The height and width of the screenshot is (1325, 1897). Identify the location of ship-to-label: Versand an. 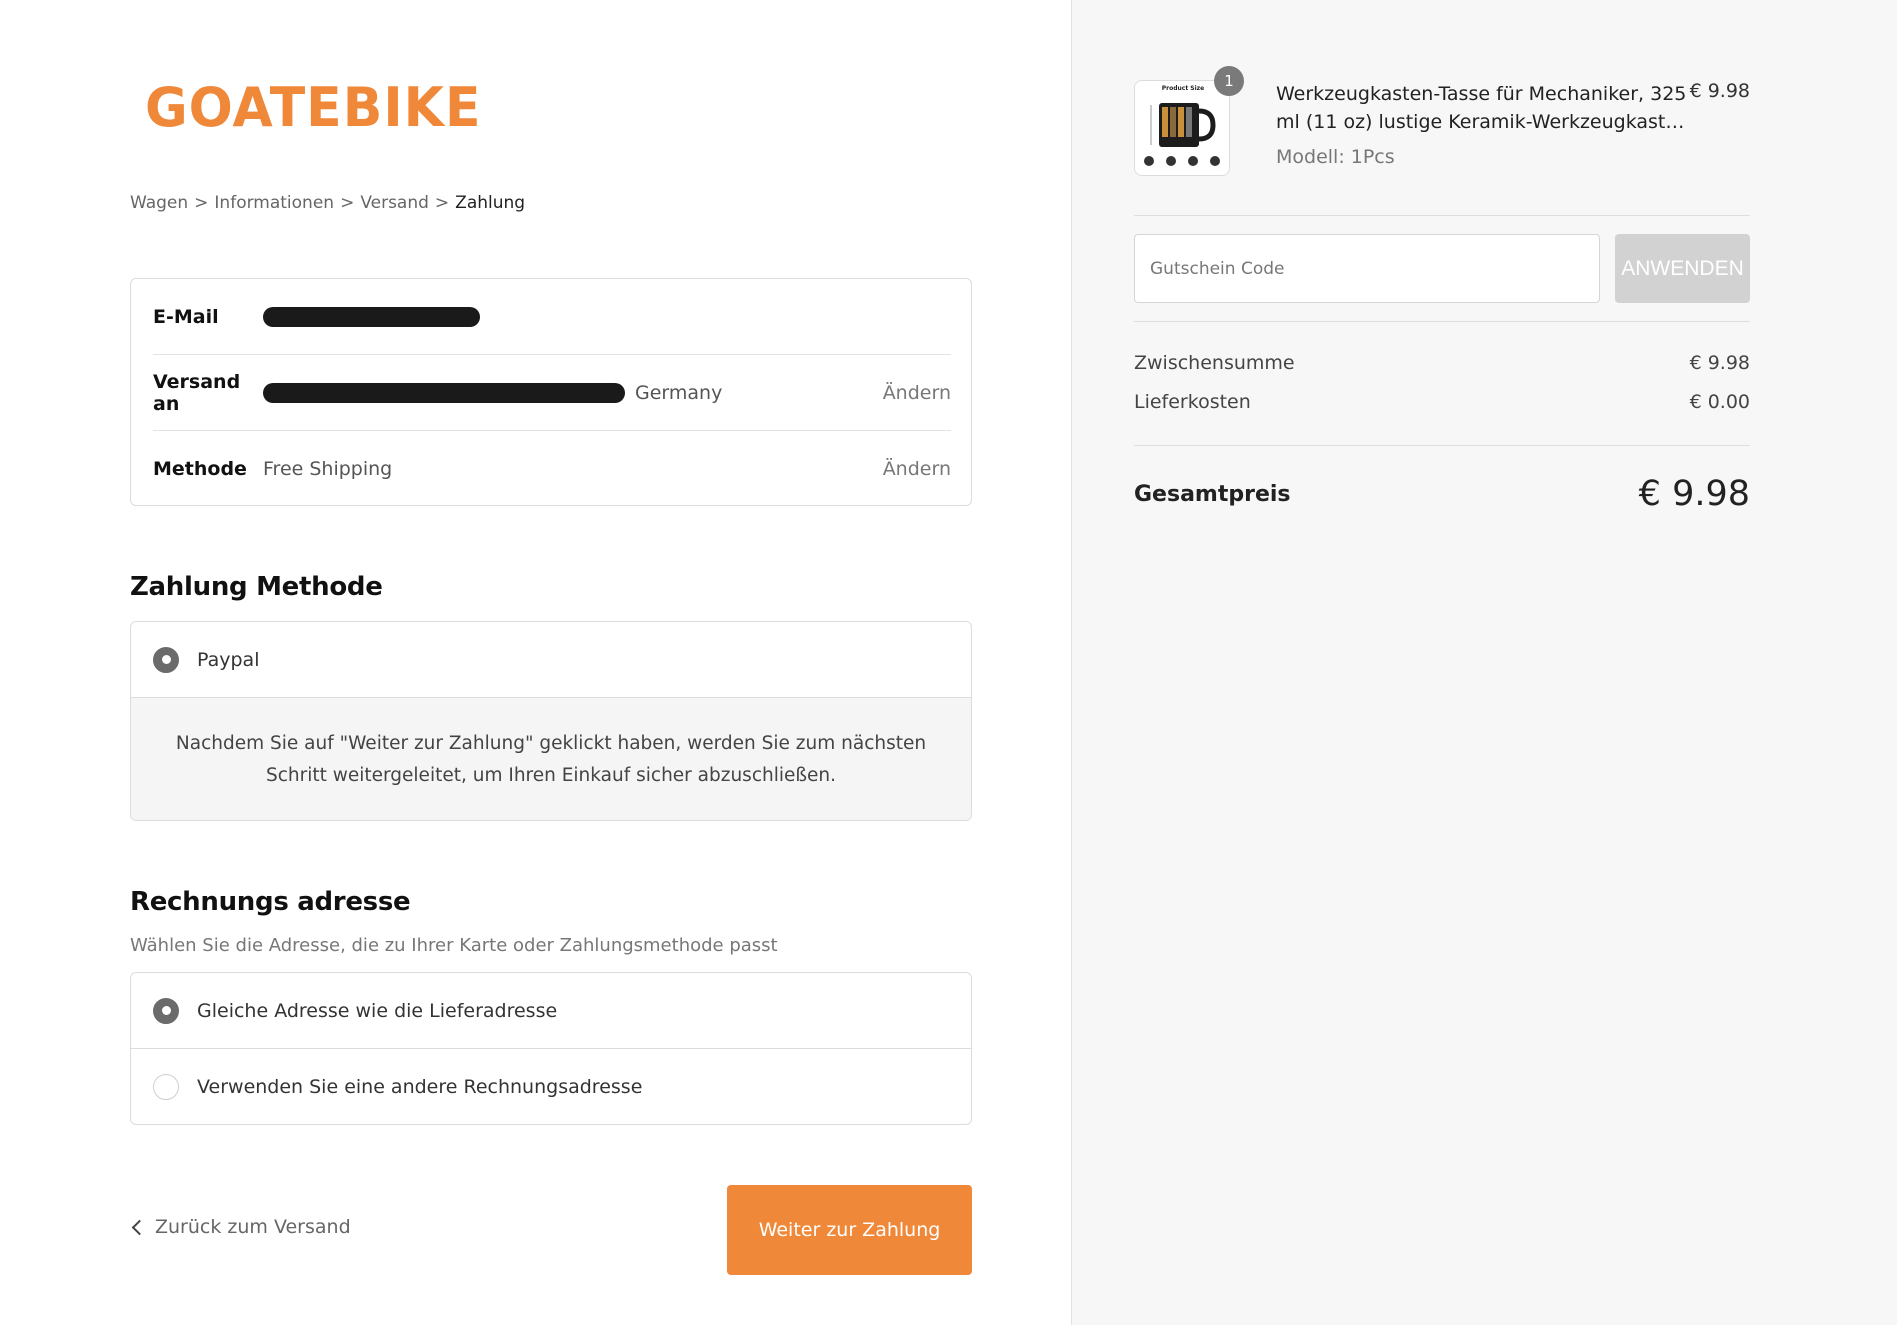
(197, 392).